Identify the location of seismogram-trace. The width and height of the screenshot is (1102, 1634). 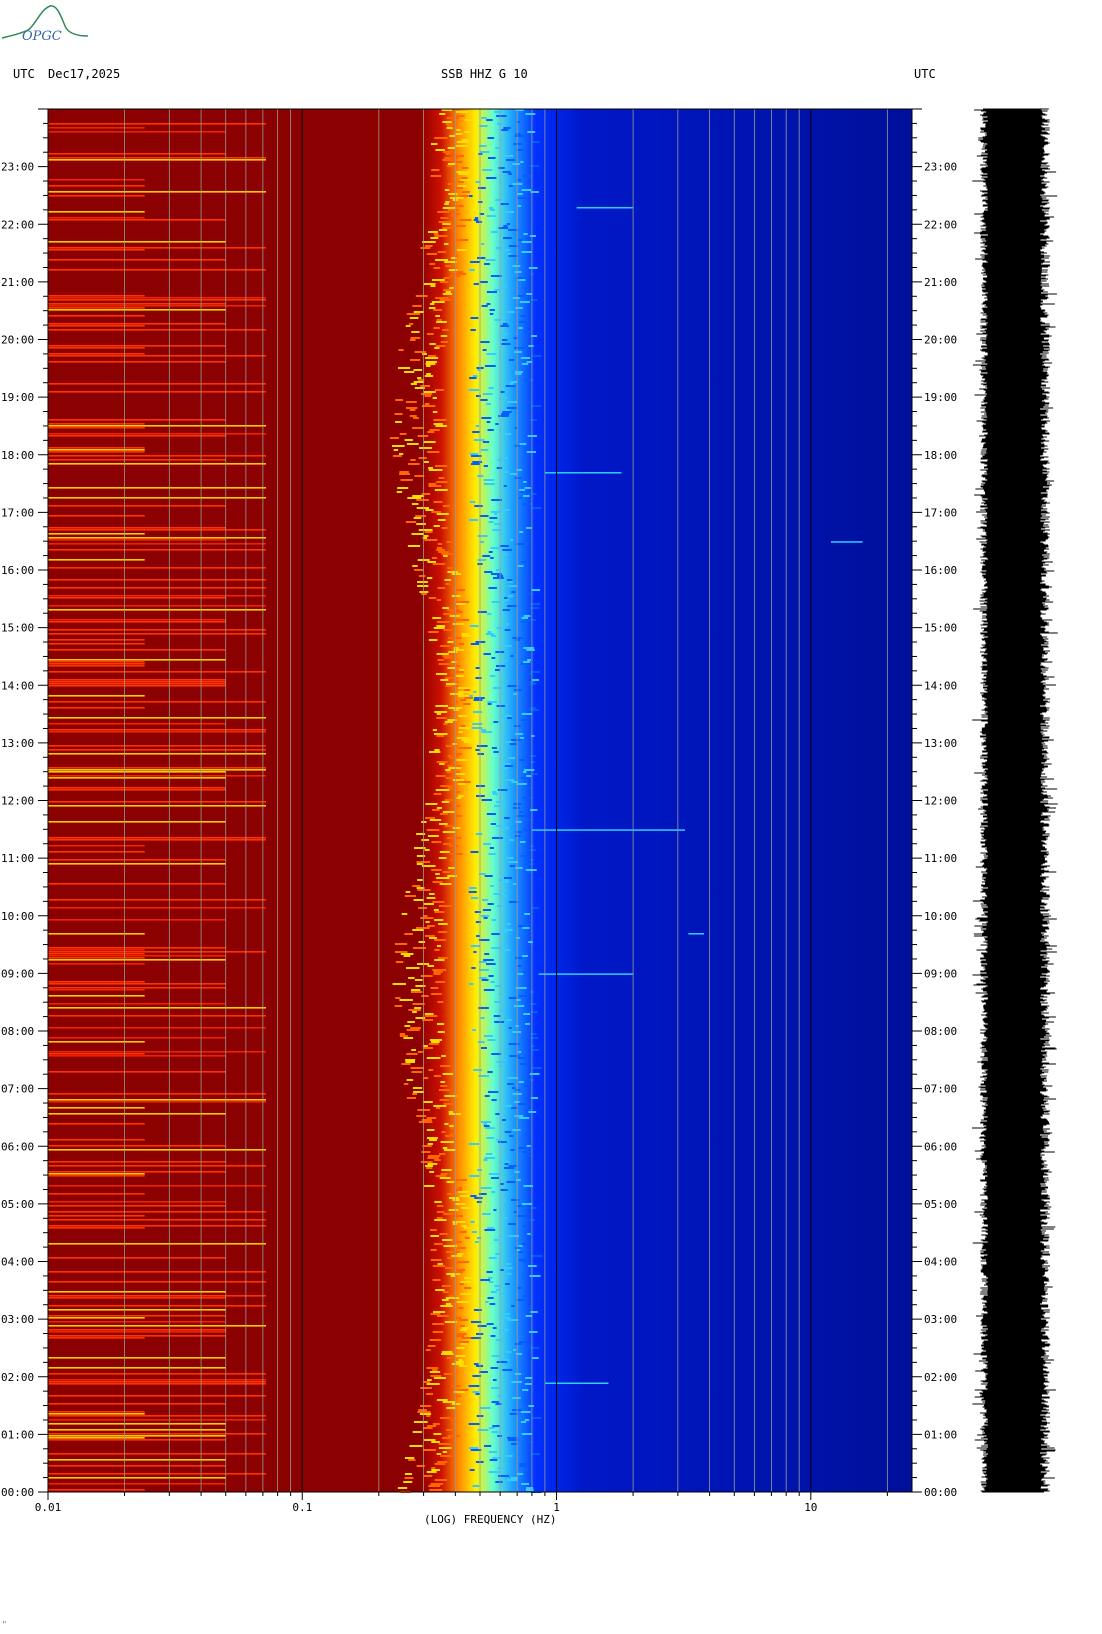
(1015, 800).